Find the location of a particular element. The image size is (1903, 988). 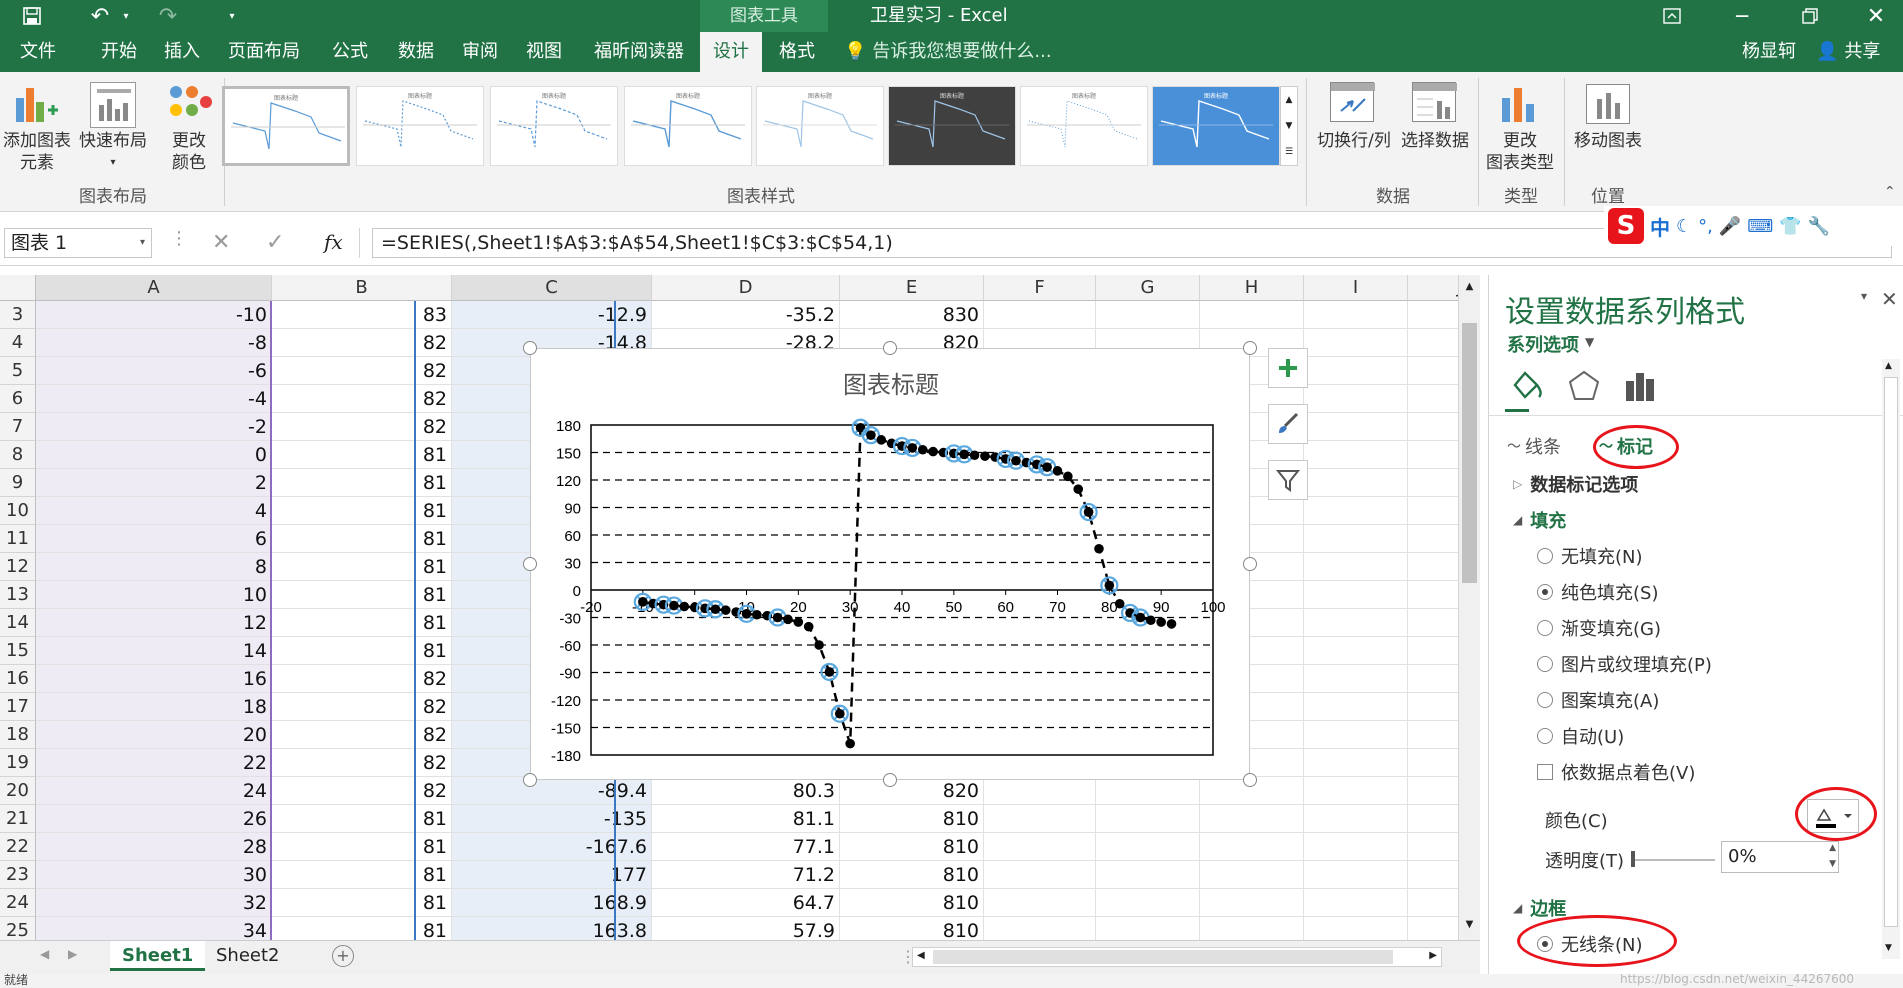

chart-style-1: 图表标题 is located at coordinates (286, 126).